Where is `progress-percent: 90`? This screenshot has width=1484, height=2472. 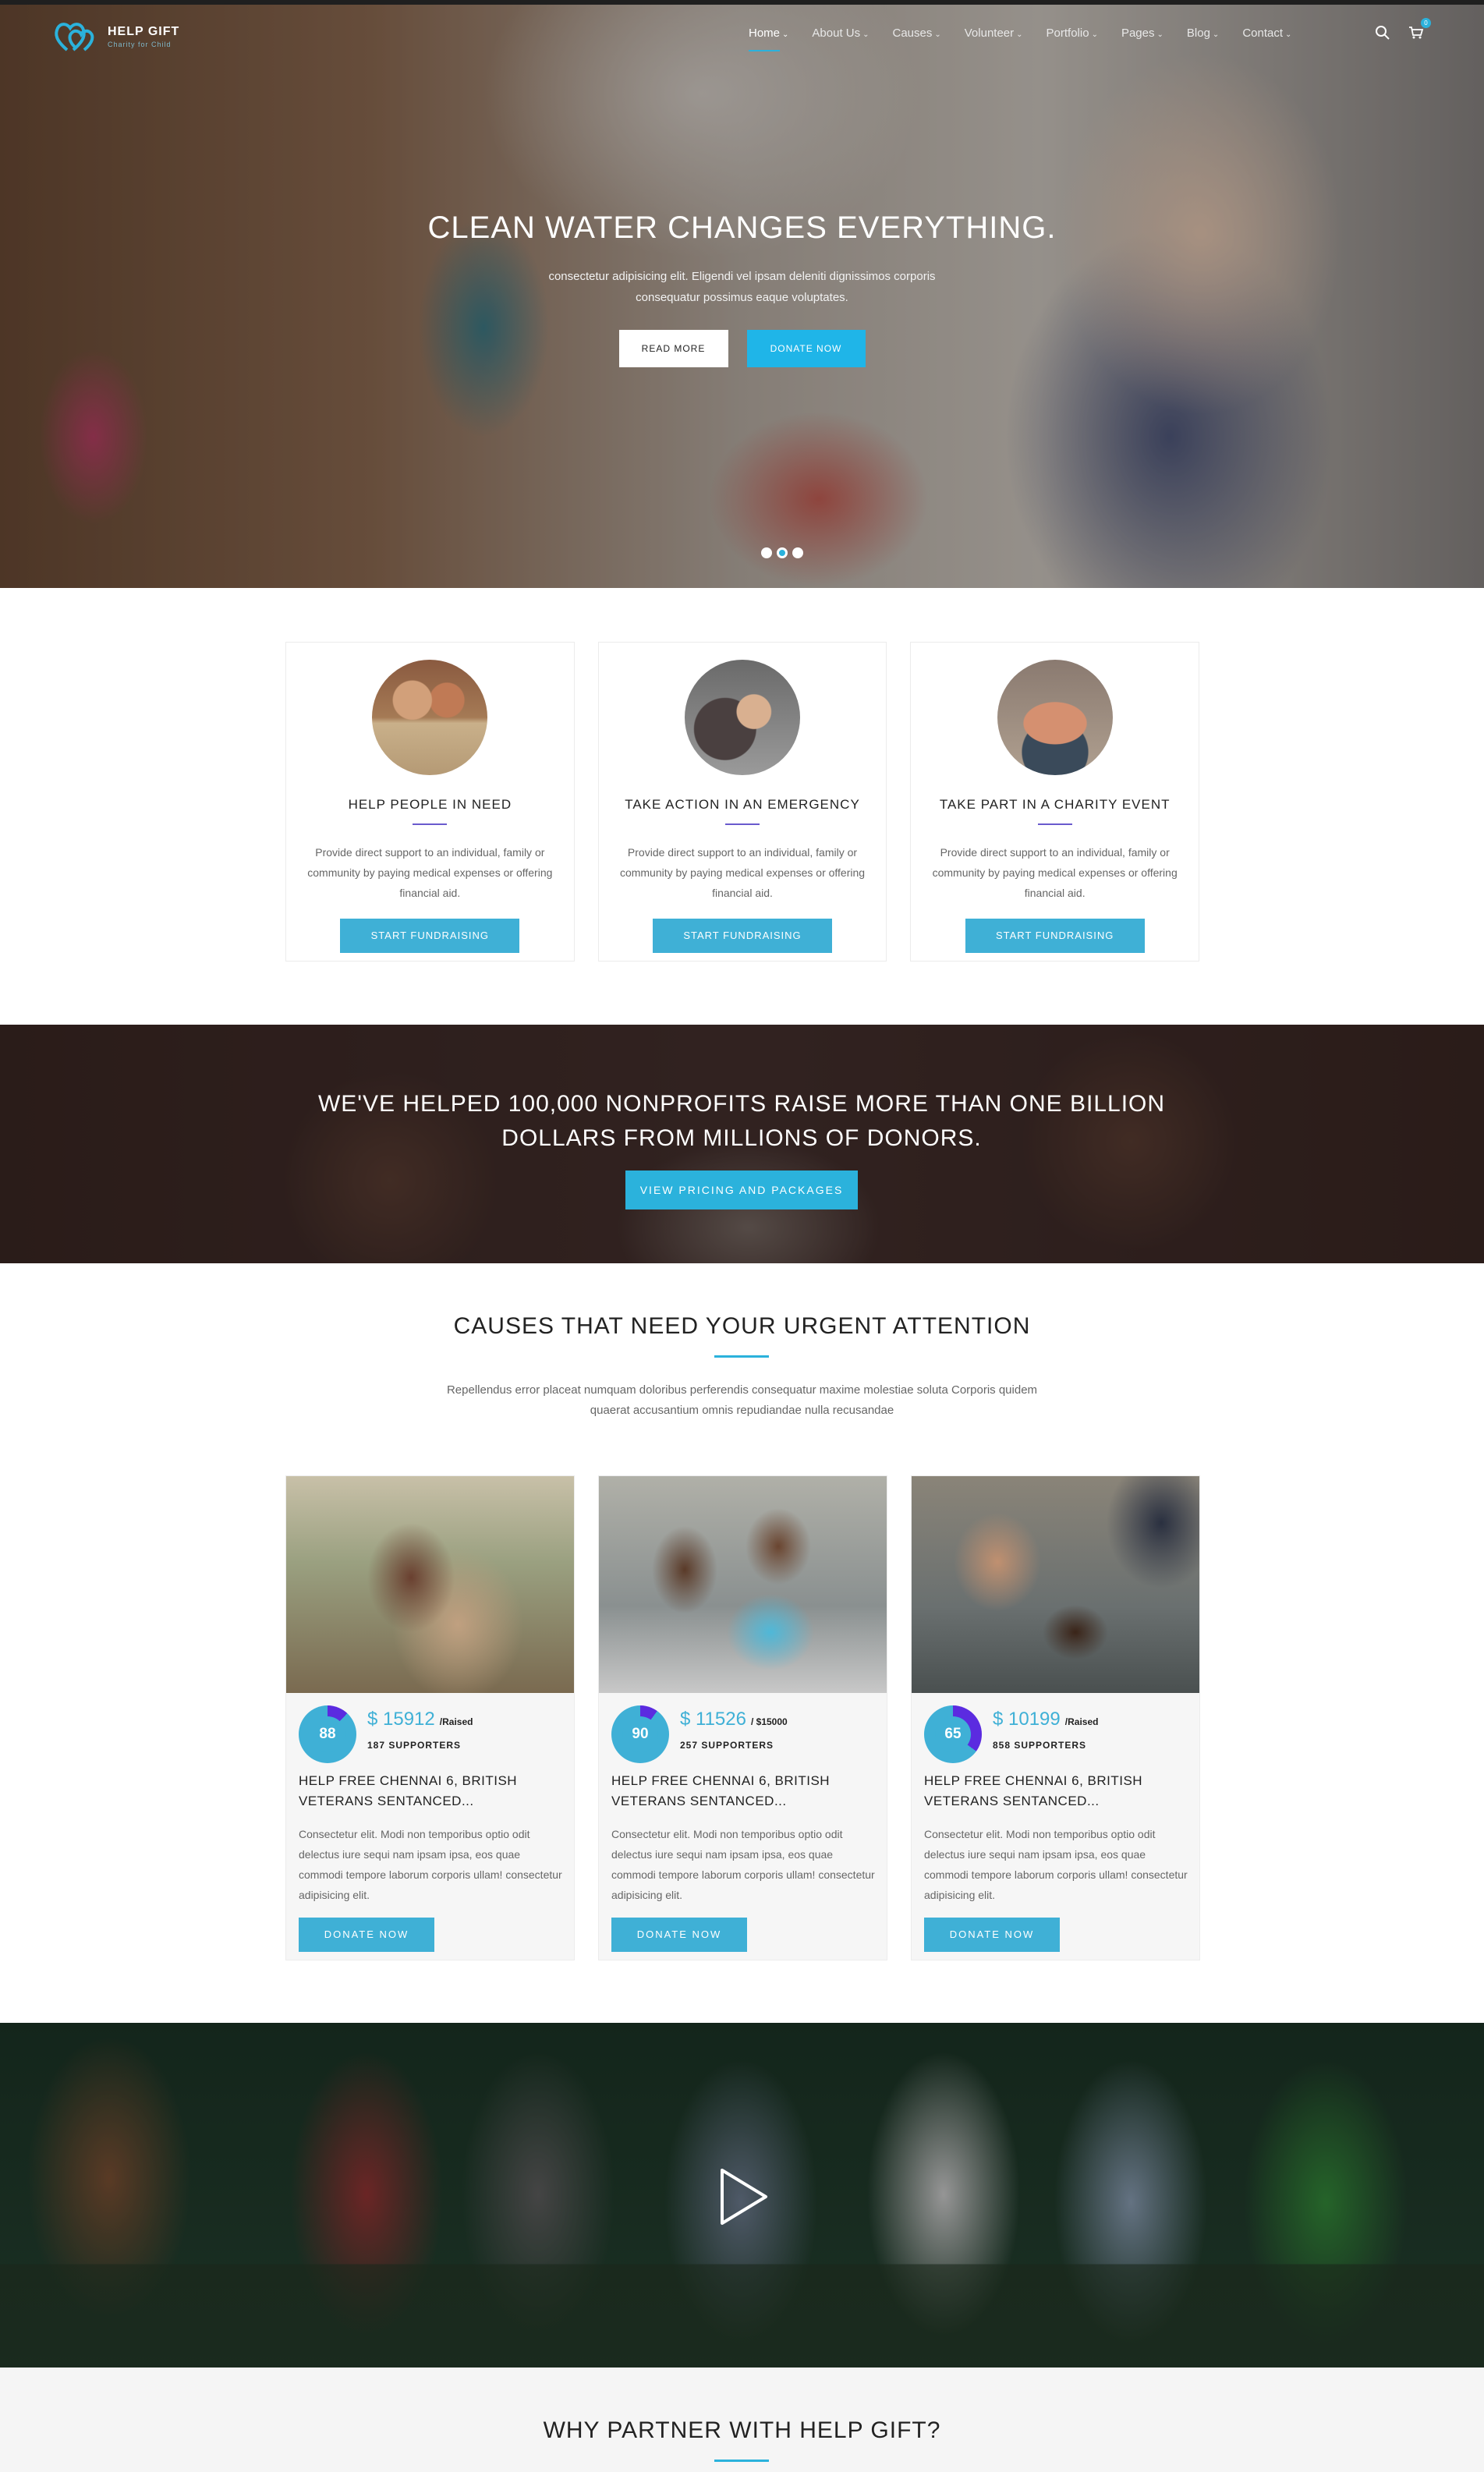
progress-percent: 90 is located at coordinates (640, 1734).